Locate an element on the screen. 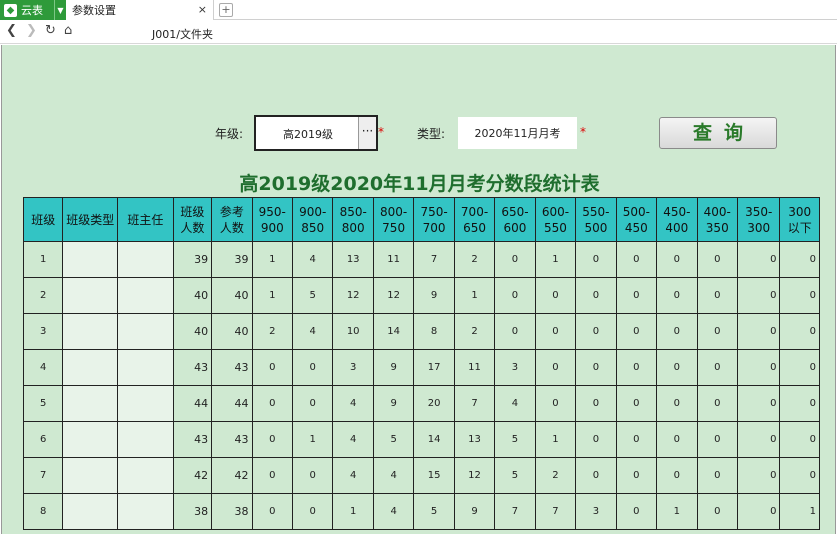 Image resolution: width=837 pixels, height=534 pixels. query-button: 查询 is located at coordinates (718, 133).